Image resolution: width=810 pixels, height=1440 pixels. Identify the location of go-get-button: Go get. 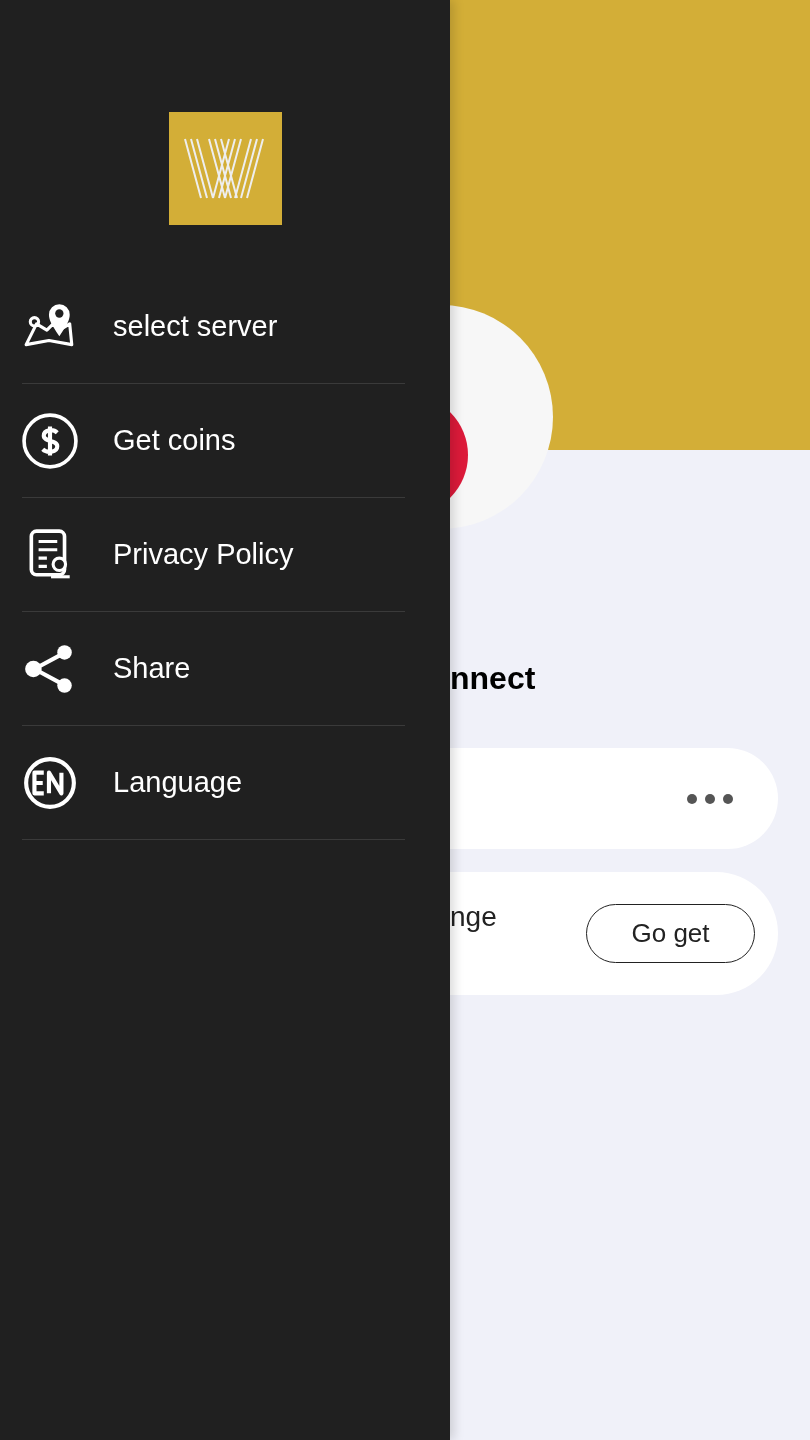
(670, 933).